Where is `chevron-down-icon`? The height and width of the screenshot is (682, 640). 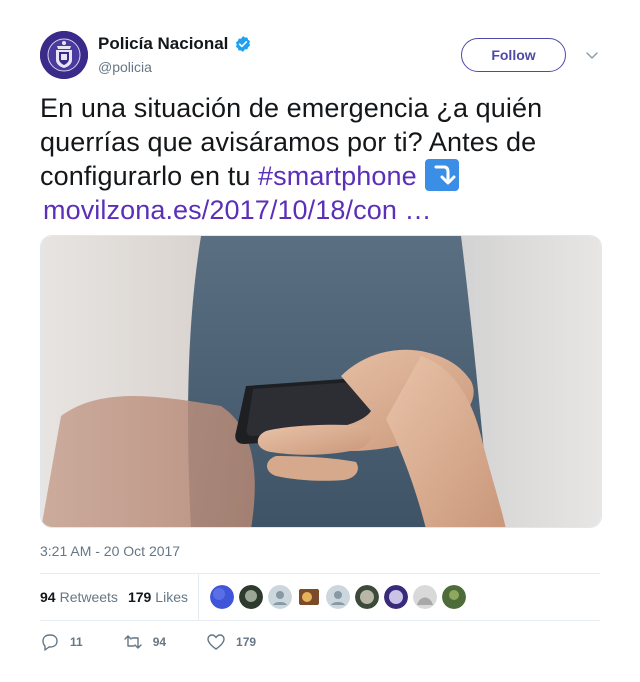 chevron-down-icon is located at coordinates (592, 55).